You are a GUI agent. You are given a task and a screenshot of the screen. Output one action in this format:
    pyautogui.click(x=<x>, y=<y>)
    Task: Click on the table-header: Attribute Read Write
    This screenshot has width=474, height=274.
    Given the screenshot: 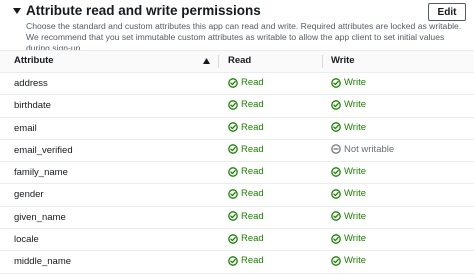 What is the action you would take?
    pyautogui.click(x=237, y=61)
    